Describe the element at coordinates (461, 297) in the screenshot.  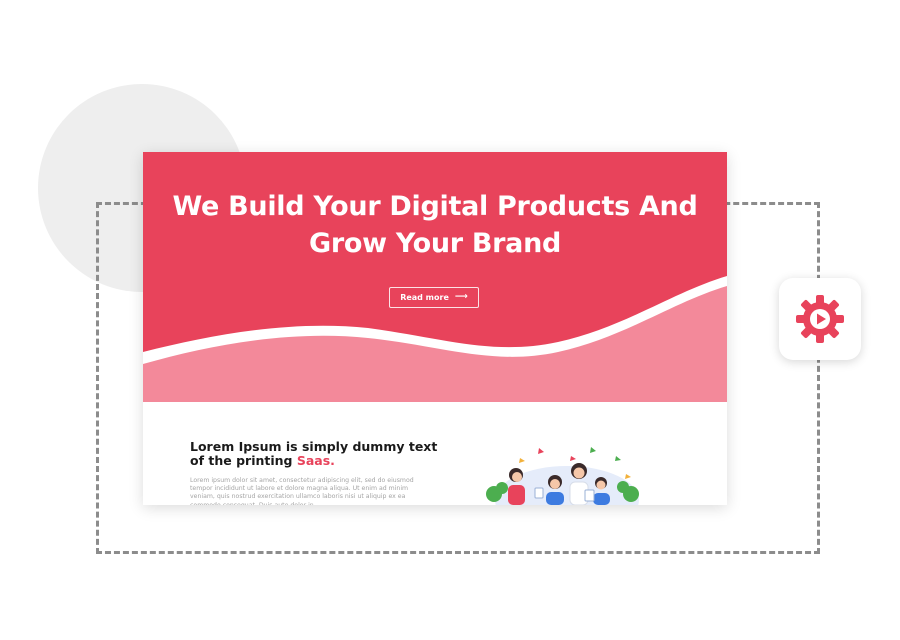
I see `arrow-right-icon: ⟶` at that location.